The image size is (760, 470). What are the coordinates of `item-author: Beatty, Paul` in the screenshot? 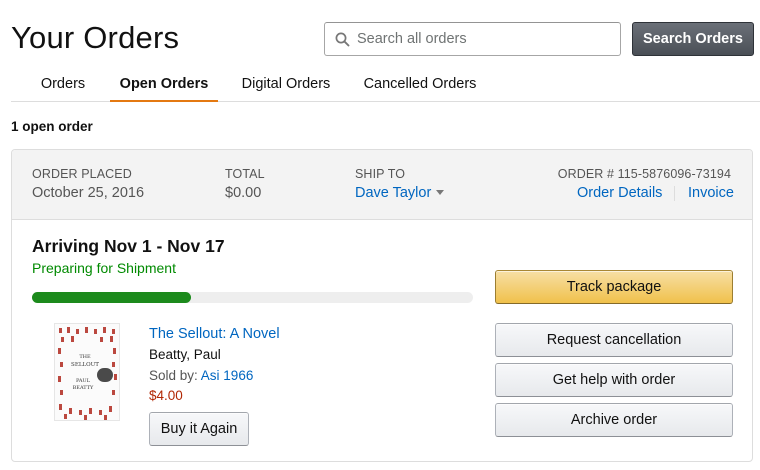 It's located at (185, 354).